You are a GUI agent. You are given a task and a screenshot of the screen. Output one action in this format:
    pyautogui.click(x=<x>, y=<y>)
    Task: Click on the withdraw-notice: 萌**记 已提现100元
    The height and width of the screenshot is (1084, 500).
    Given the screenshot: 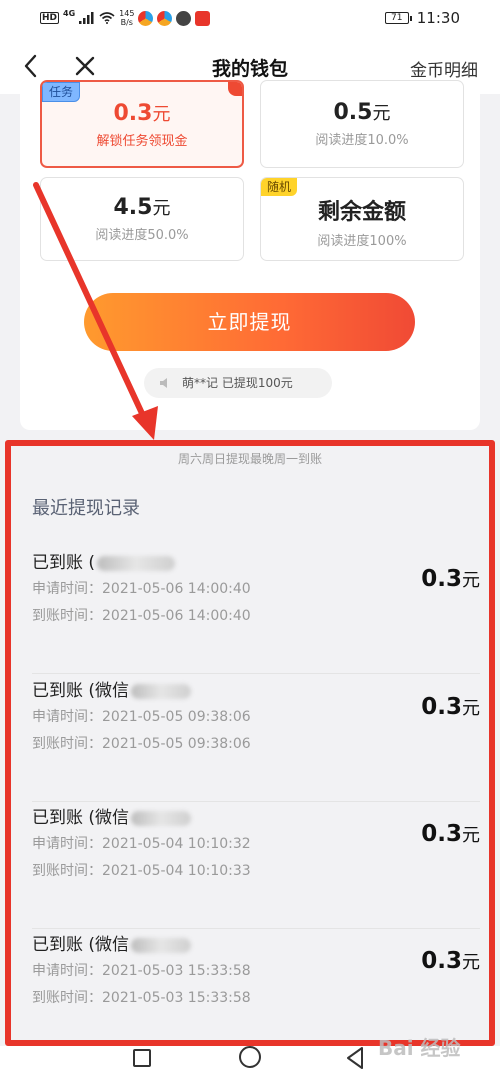 What is the action you would take?
    pyautogui.click(x=238, y=383)
    